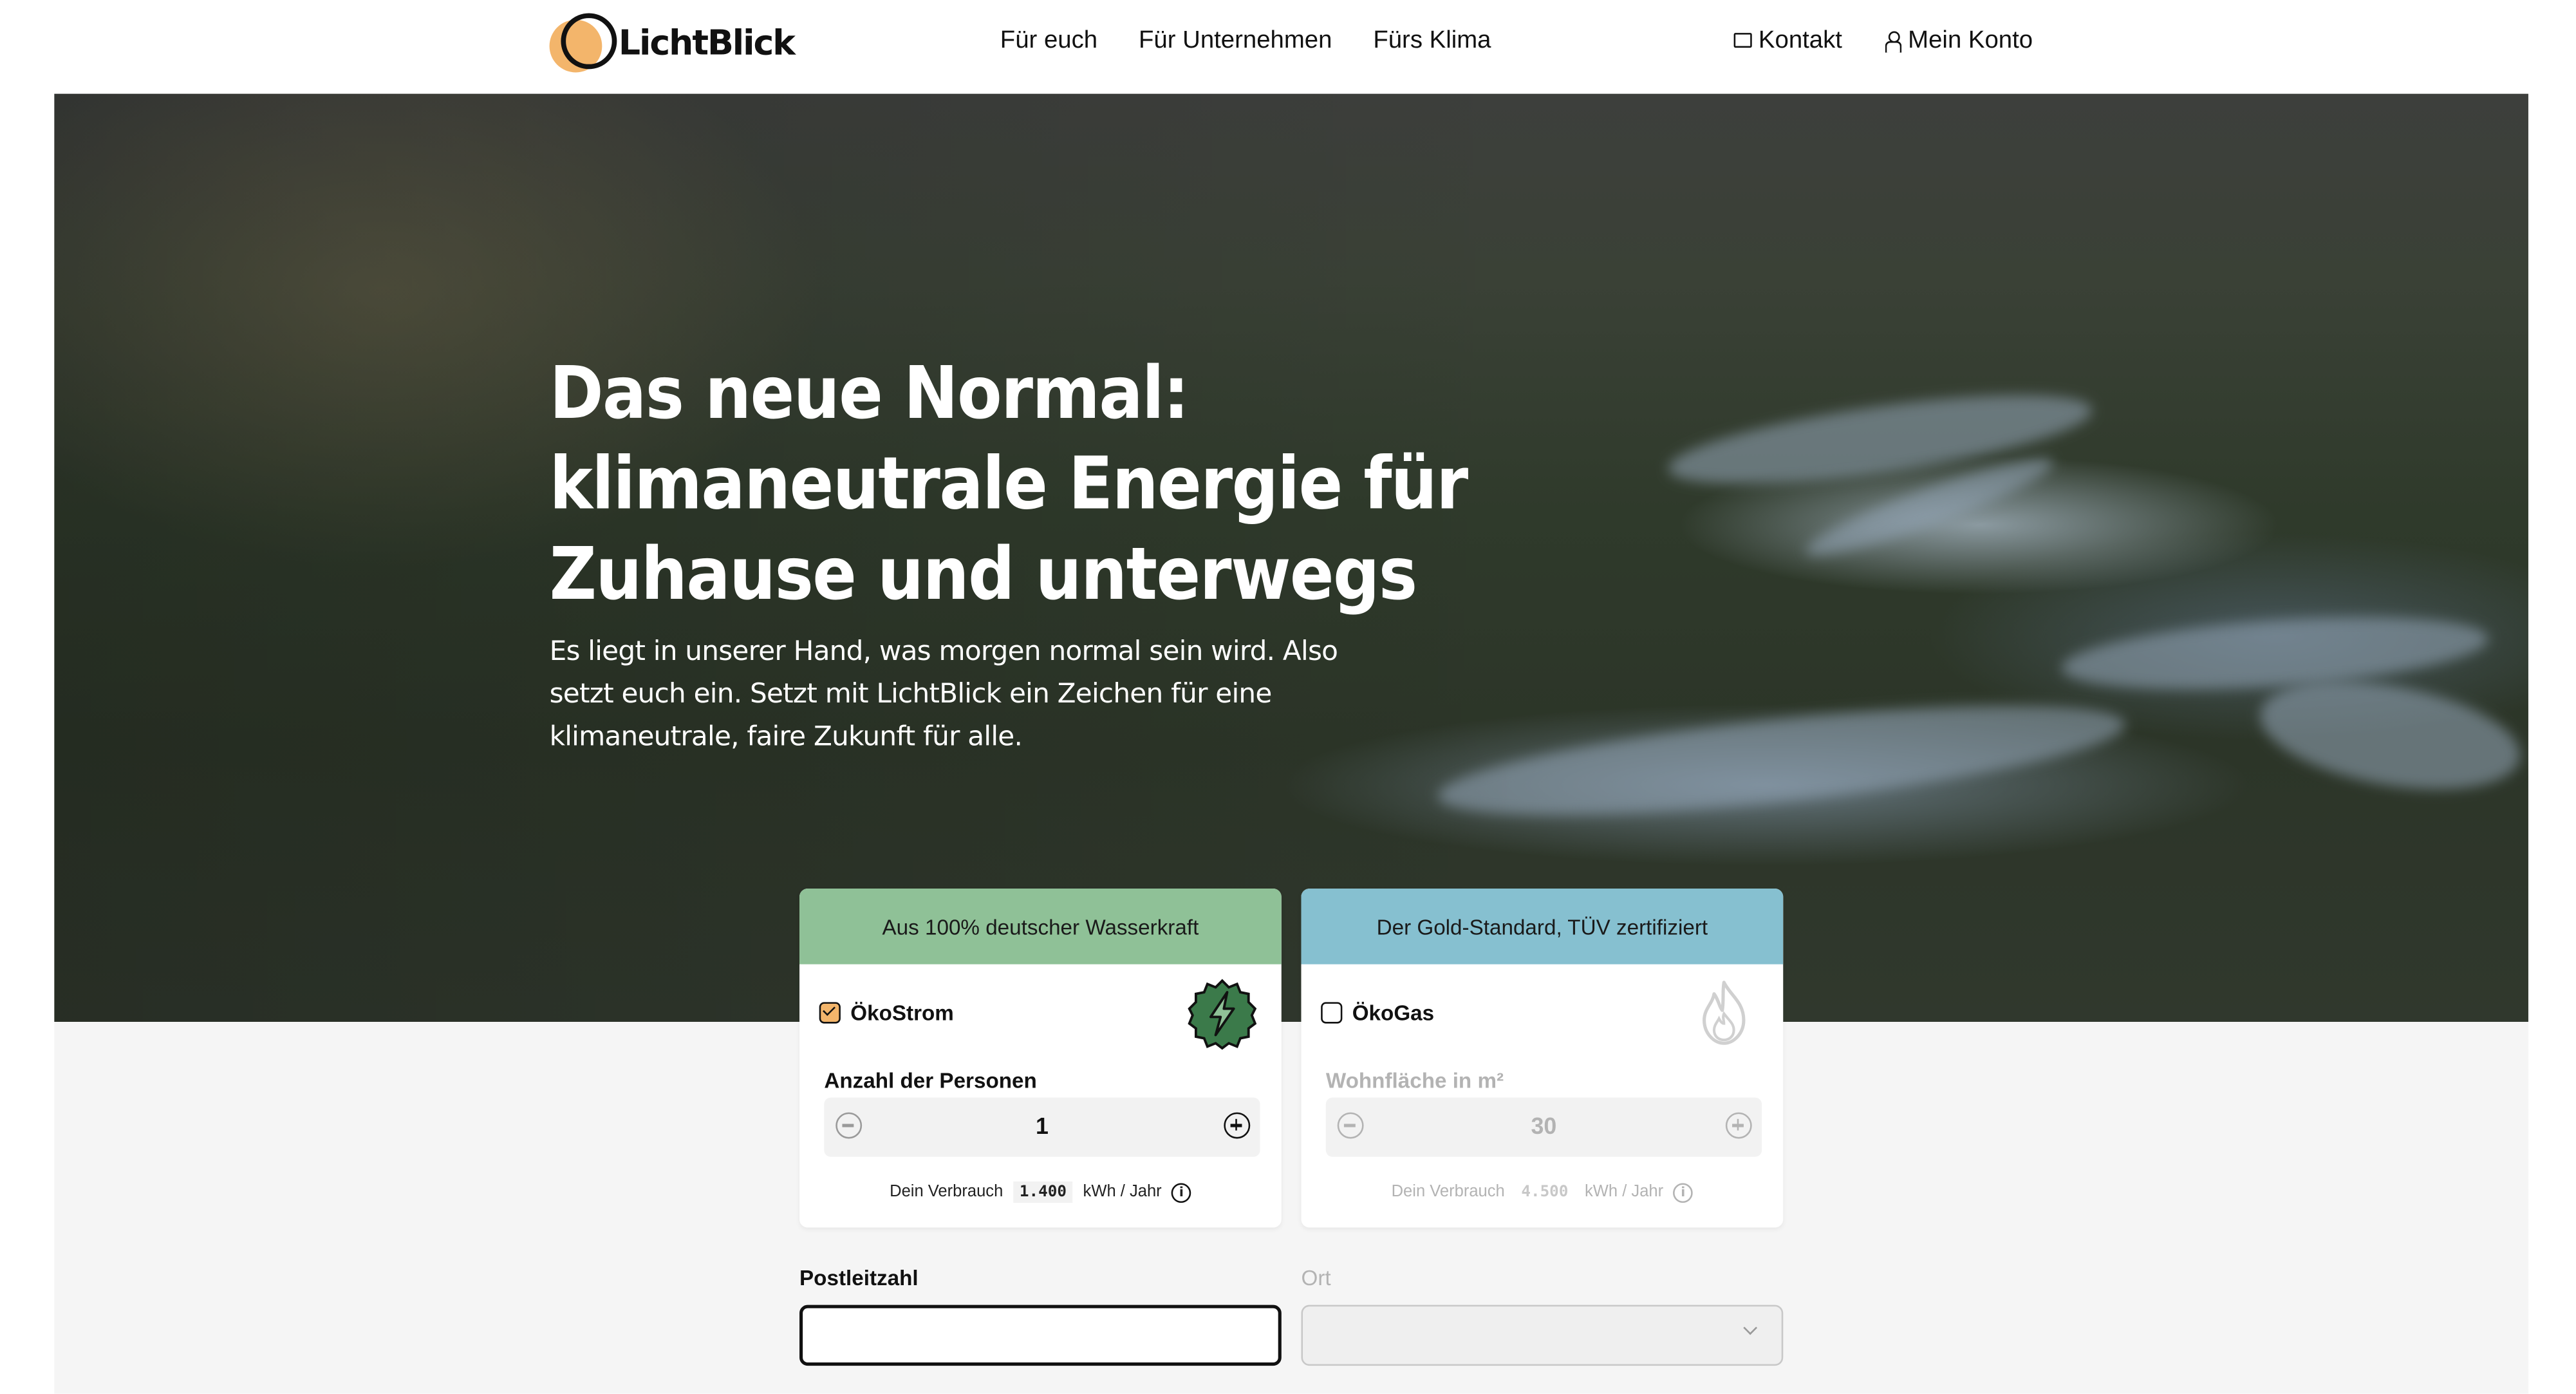  What do you see at coordinates (1893, 41) in the screenshot?
I see `user-icon` at bounding box center [1893, 41].